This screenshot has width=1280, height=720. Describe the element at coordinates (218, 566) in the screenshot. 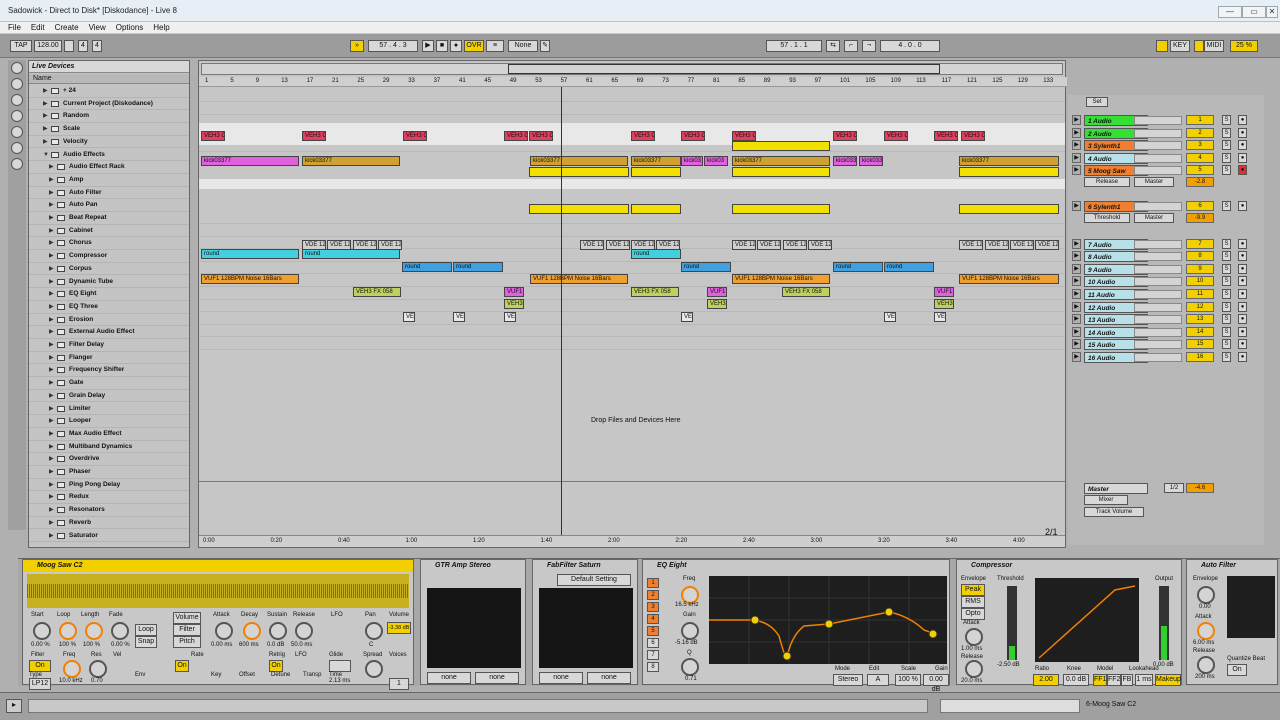

I see `device-title: Moog Saw C2` at that location.